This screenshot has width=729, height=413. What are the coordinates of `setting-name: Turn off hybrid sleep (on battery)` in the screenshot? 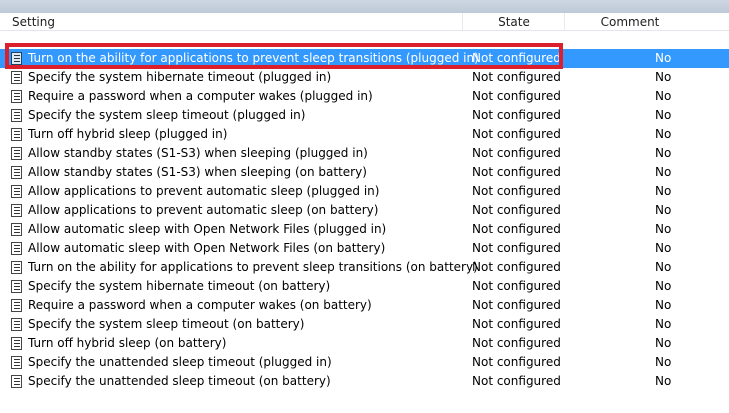 It's located at (127, 343).